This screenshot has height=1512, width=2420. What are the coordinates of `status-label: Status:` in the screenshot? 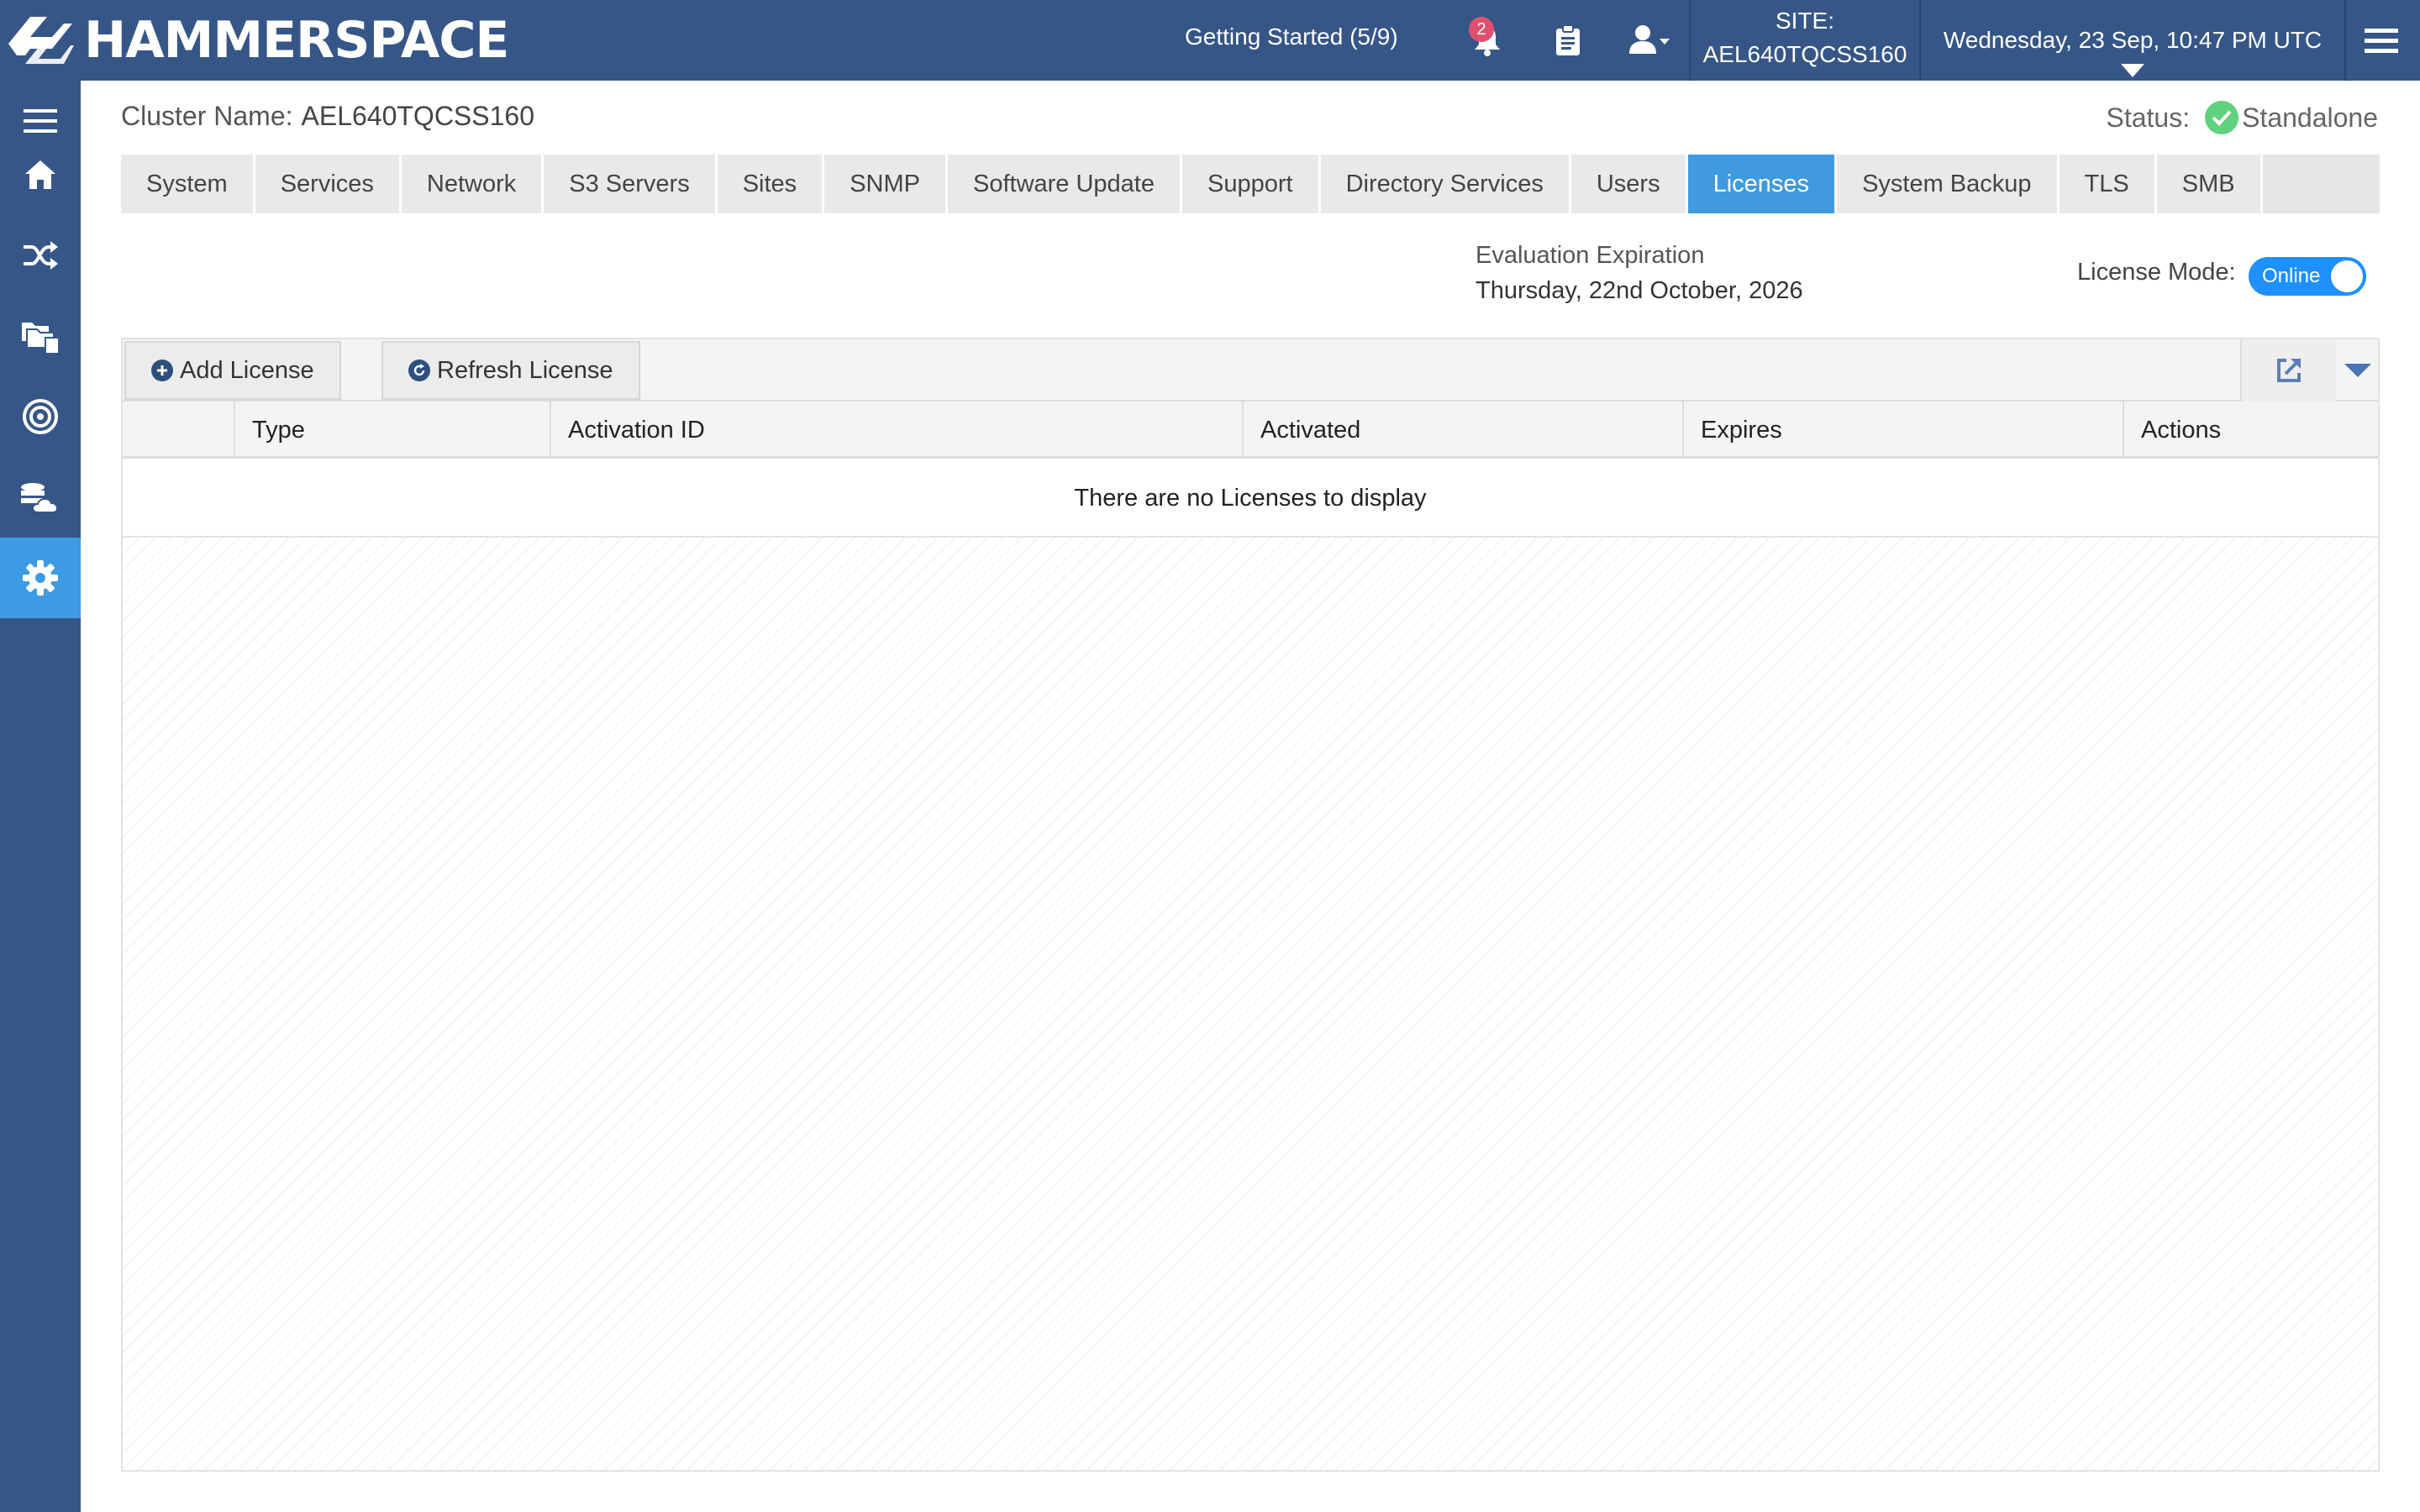 It's located at (2148, 117).